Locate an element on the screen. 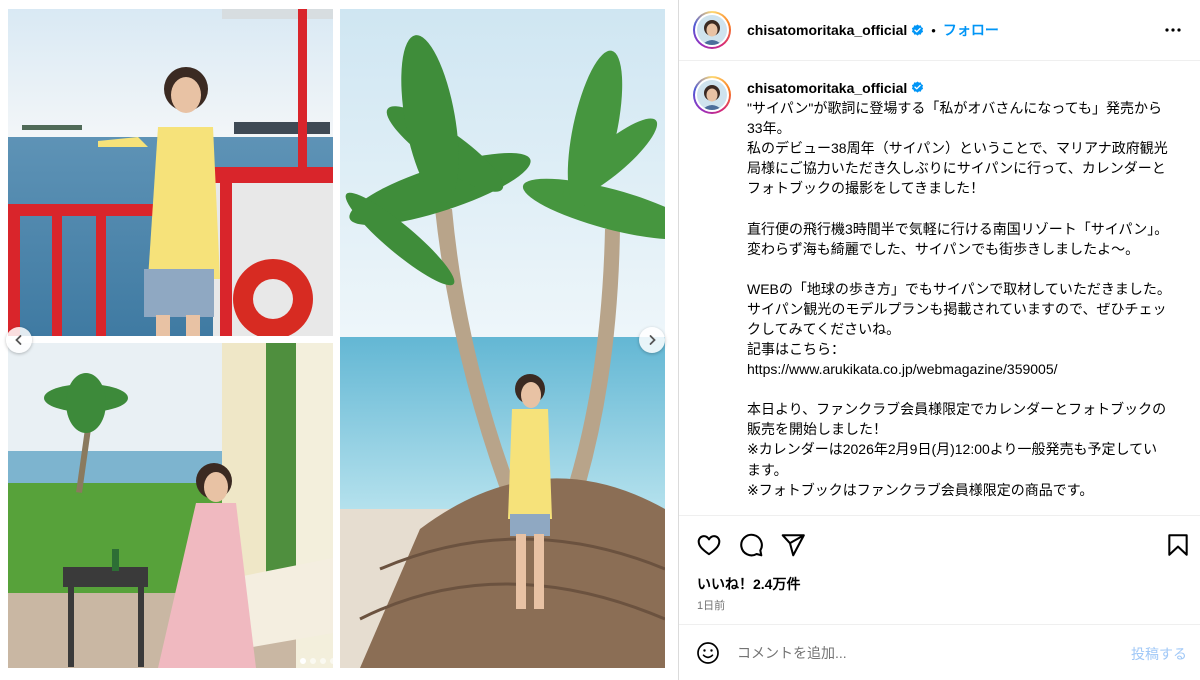 This screenshot has height=680, width=1200. save-button is located at coordinates (1178, 545).